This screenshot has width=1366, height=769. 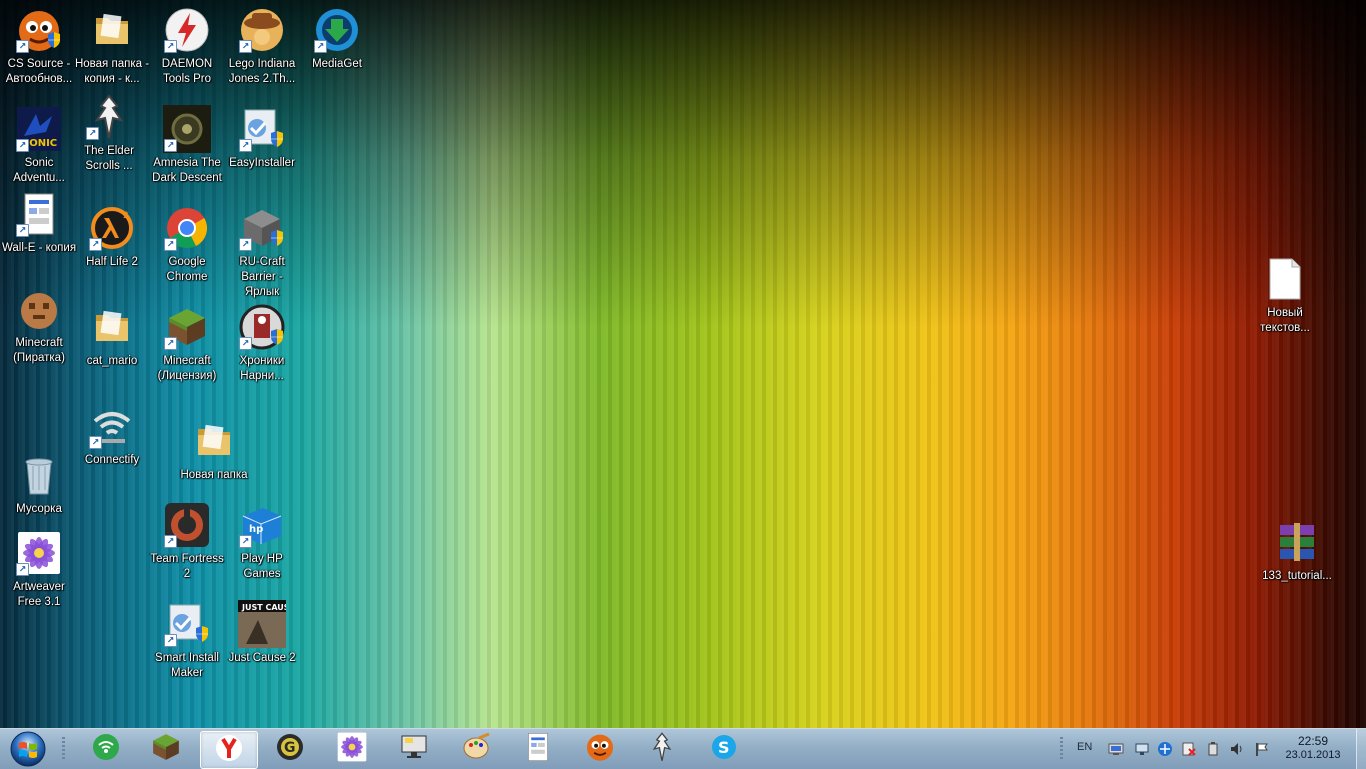 What do you see at coordinates (63, 749) in the screenshot?
I see `taskbar-grip` at bounding box center [63, 749].